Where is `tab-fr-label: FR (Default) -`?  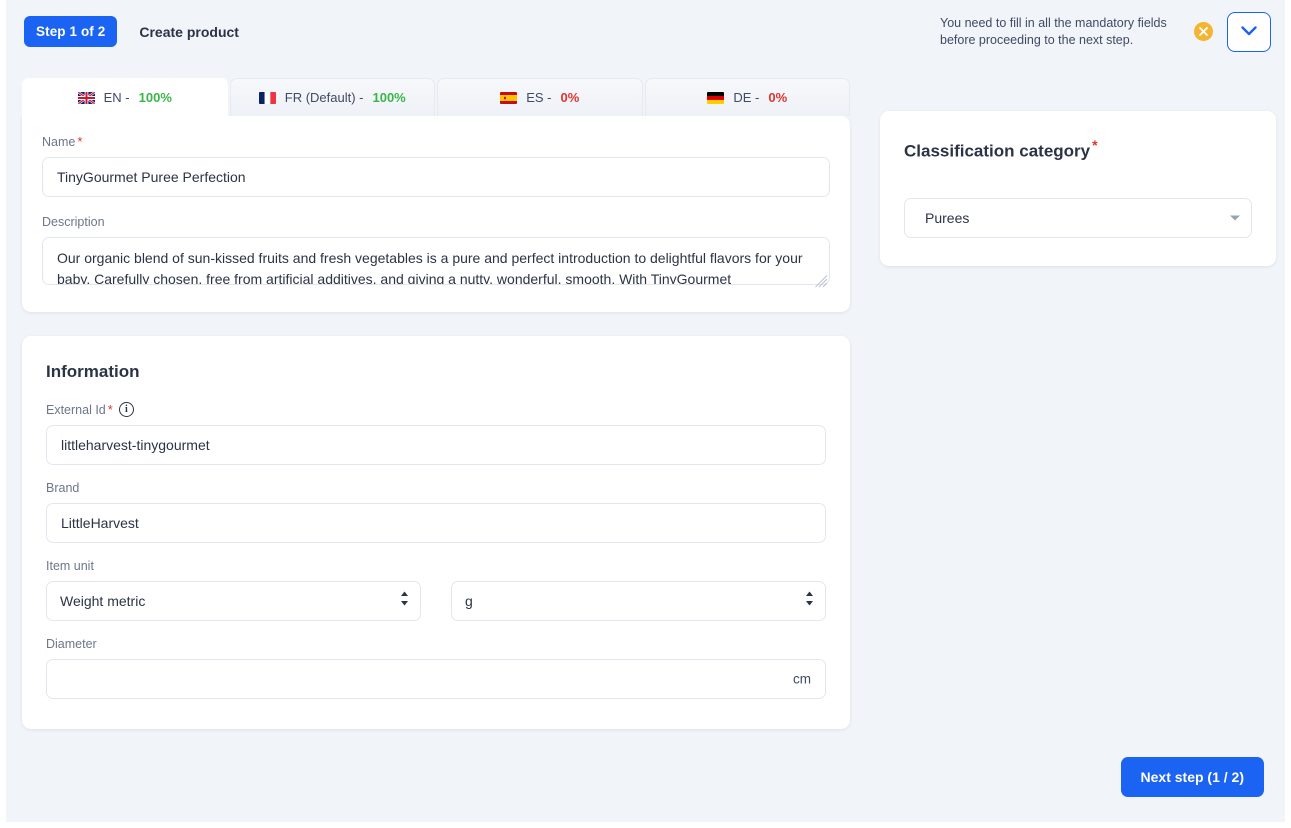
tab-fr-label: FR (Default) - is located at coordinates (324, 97).